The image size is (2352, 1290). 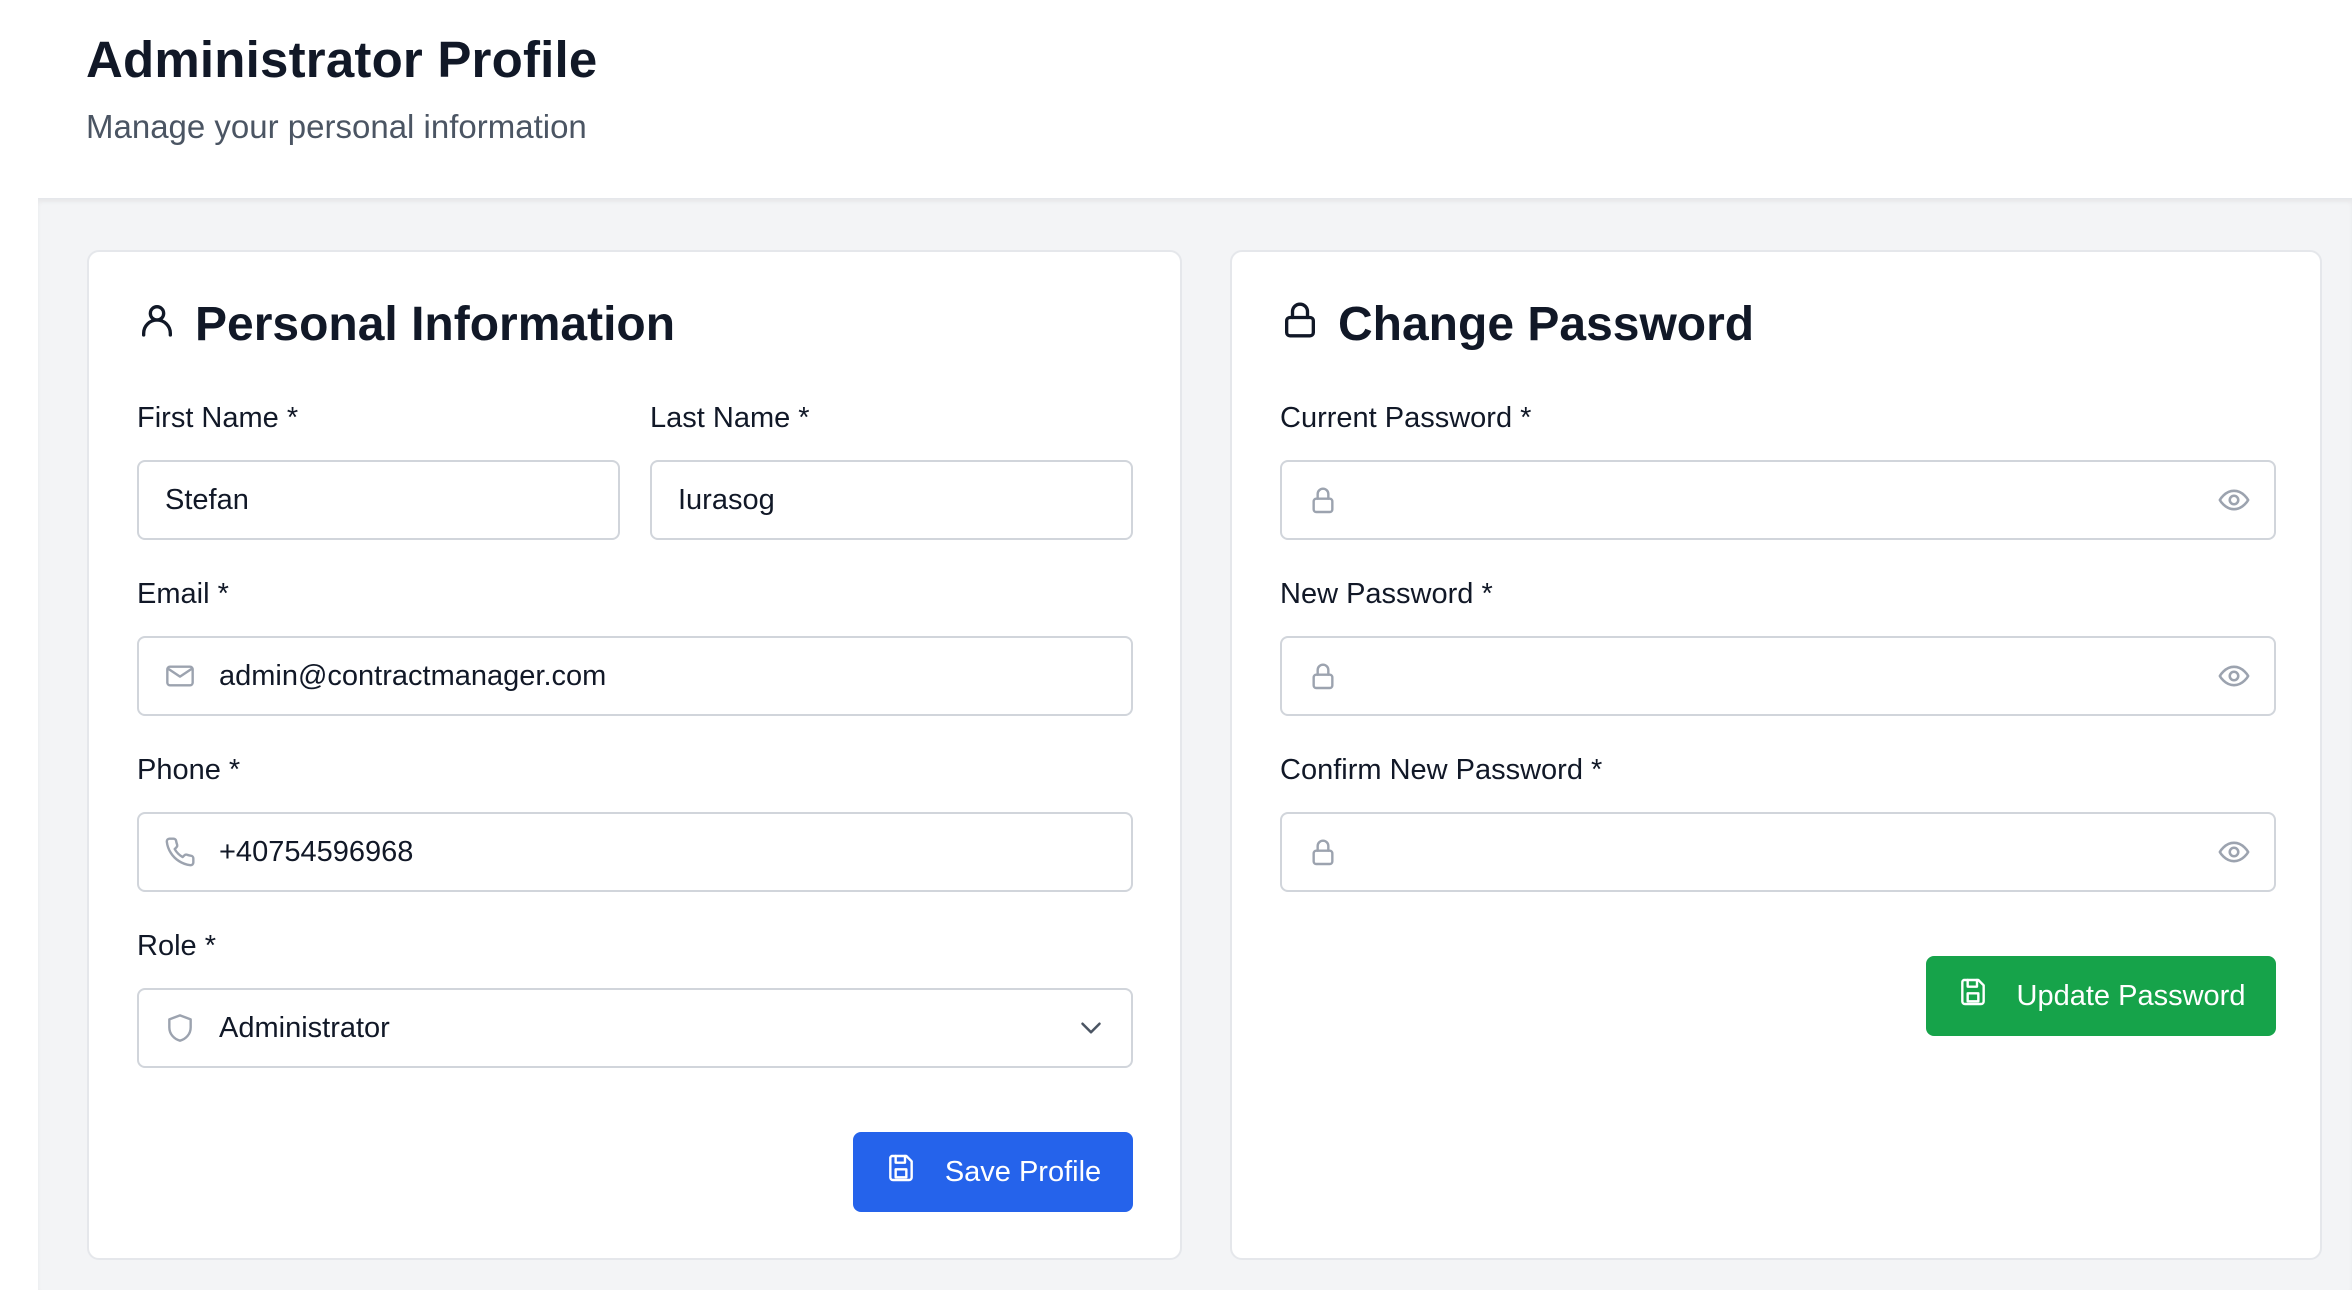 I want to click on personal-information-heading: Personal Information, so click(x=406, y=324).